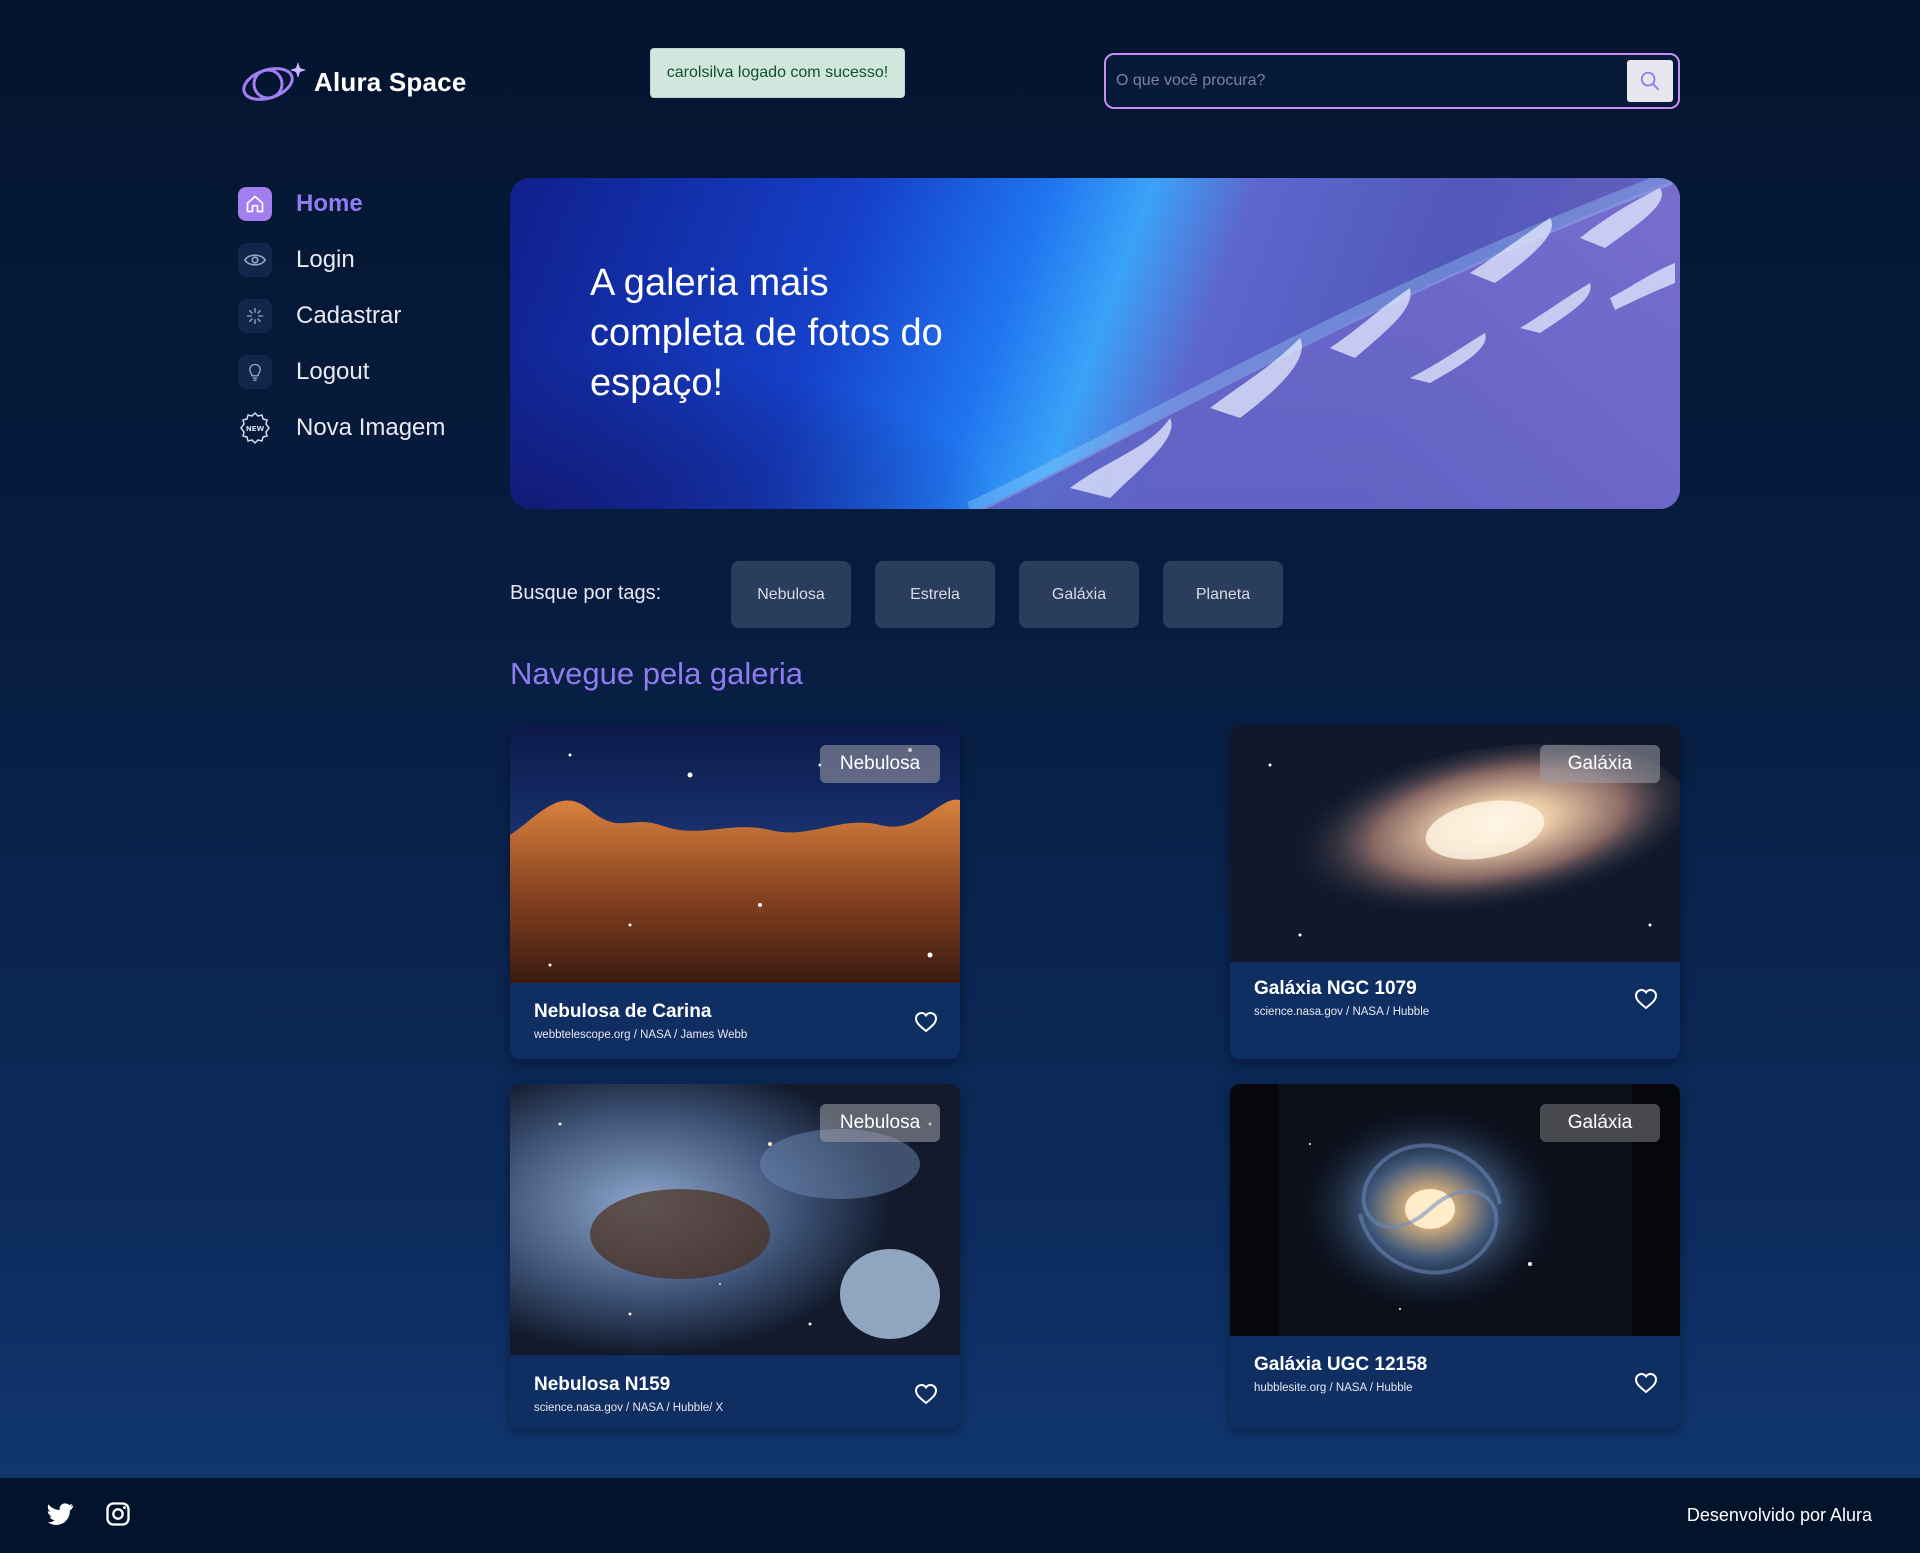  What do you see at coordinates (1333, 1388) in the screenshot?
I see `card-source: hubblesite.org / NASA / Hubble` at bounding box center [1333, 1388].